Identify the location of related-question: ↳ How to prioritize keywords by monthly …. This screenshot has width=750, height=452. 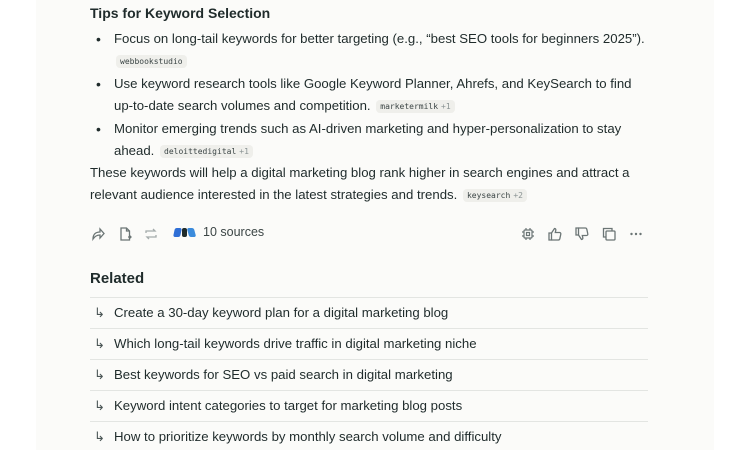
(369, 436).